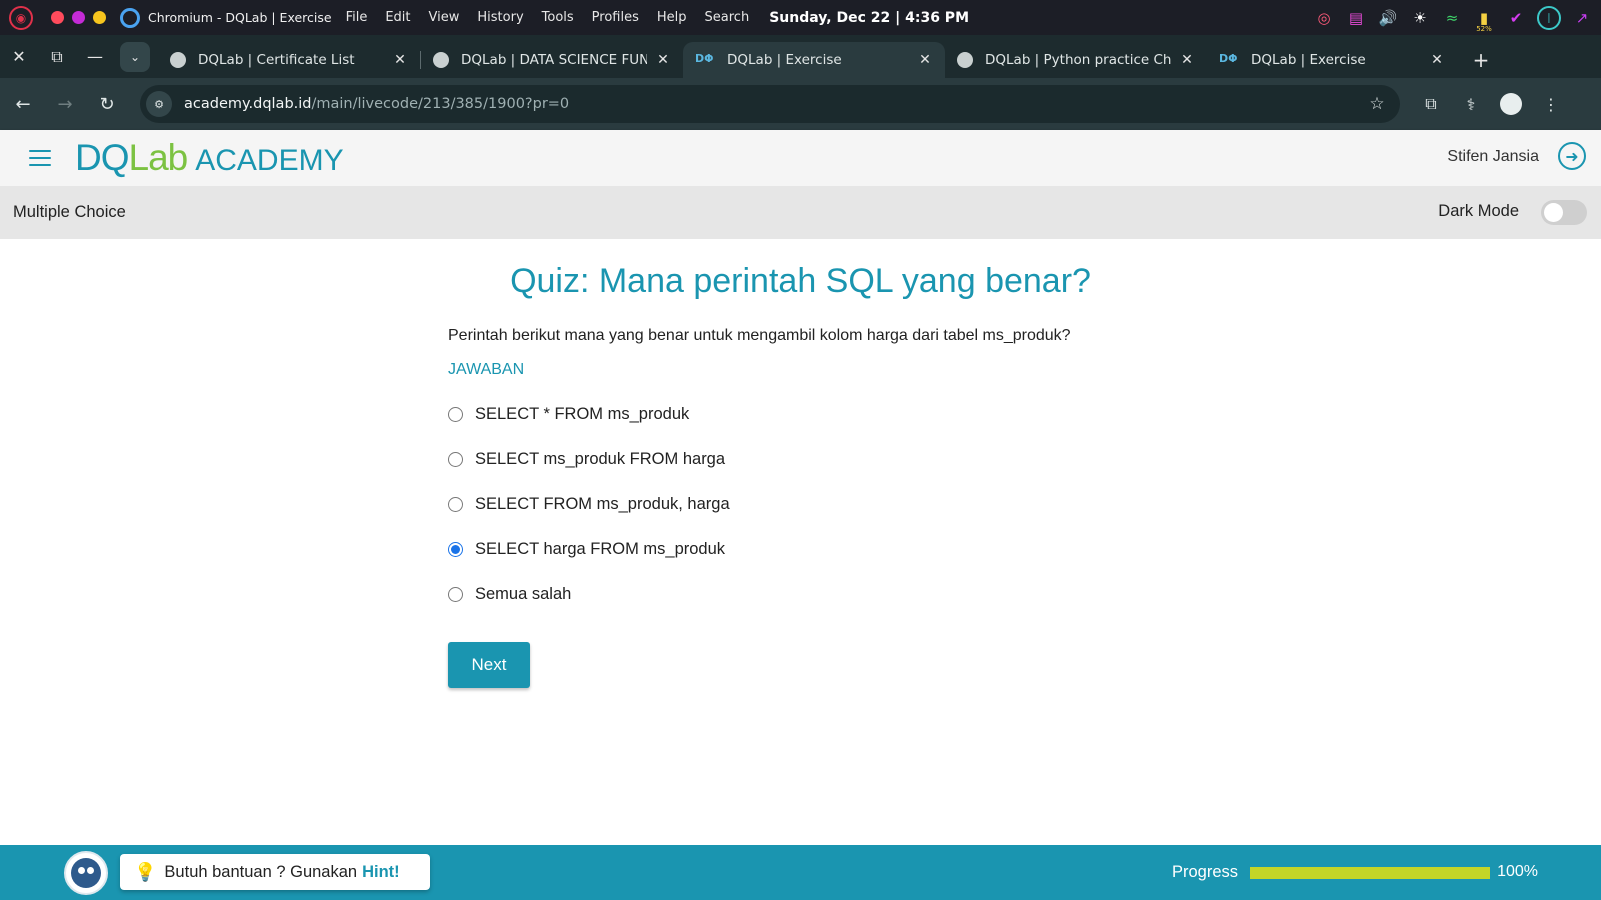 The image size is (1601, 900). Describe the element at coordinates (23, 104) in the screenshot. I see `back-arrow-icon: ←` at that location.